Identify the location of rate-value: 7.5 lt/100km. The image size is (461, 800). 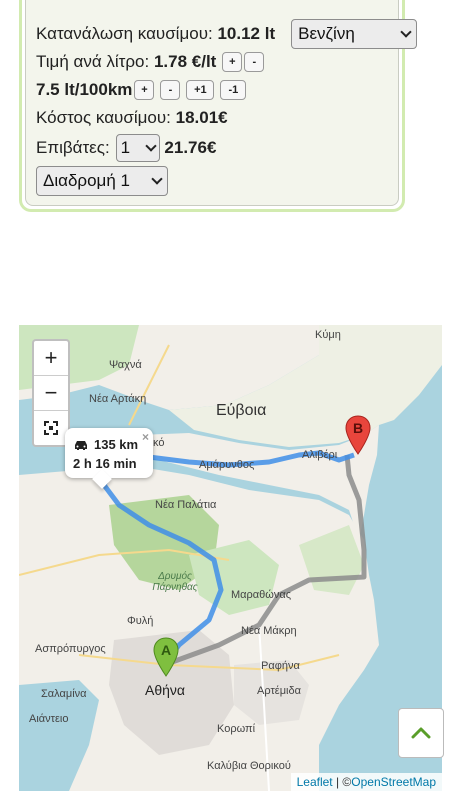
(84, 89).